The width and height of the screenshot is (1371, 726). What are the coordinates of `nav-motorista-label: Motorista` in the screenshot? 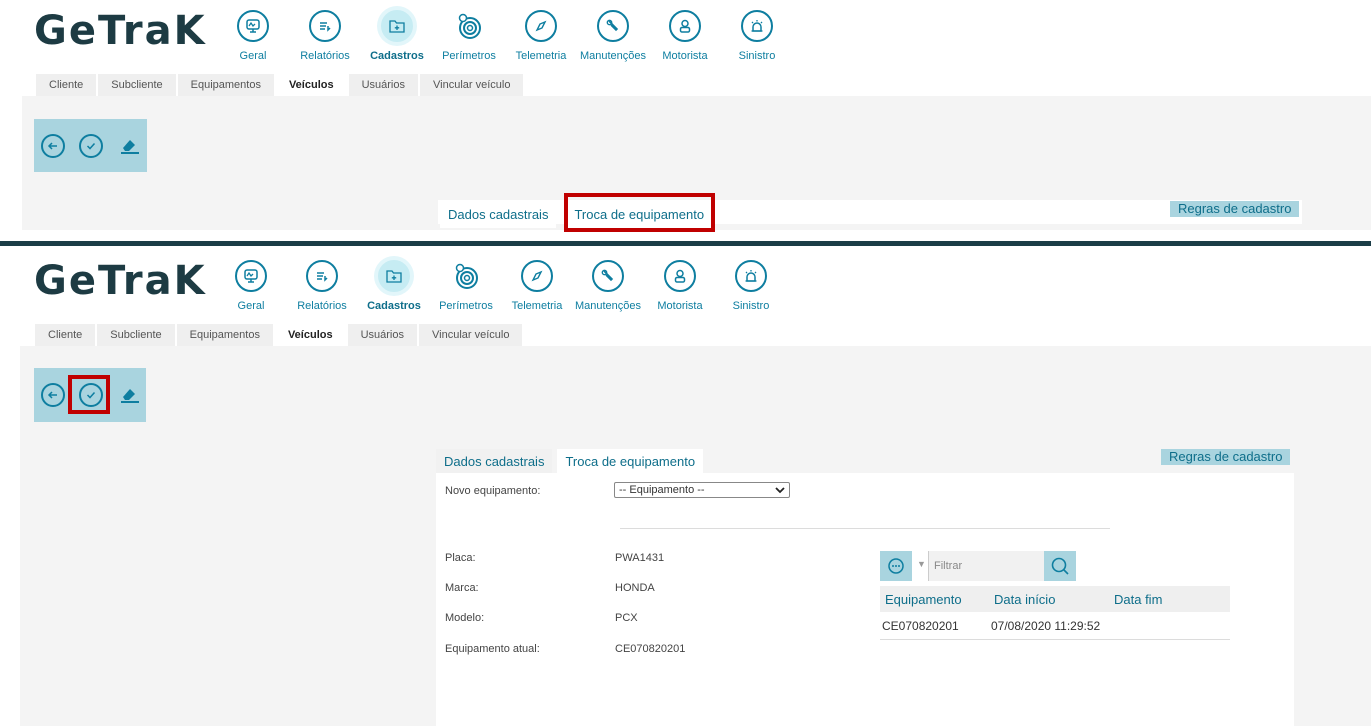 It's located at (680, 306).